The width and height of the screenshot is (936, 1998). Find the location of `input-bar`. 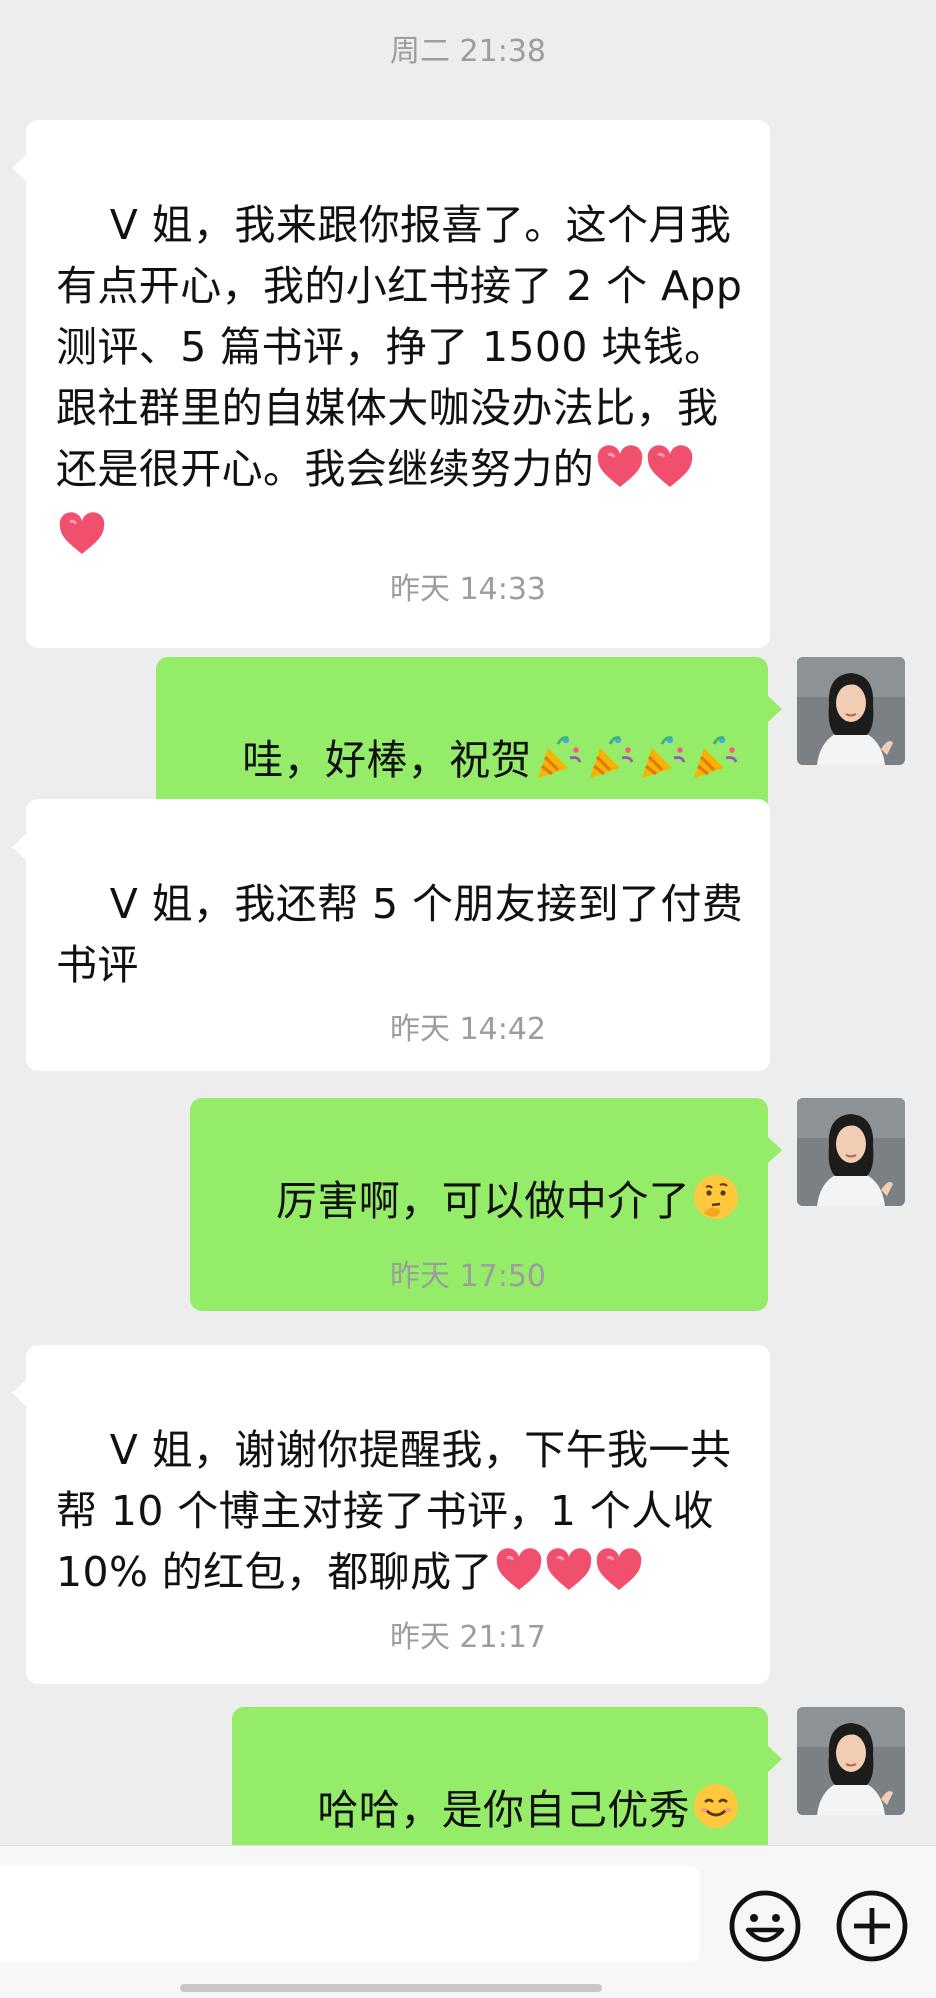

input-bar is located at coordinates (468, 1921).